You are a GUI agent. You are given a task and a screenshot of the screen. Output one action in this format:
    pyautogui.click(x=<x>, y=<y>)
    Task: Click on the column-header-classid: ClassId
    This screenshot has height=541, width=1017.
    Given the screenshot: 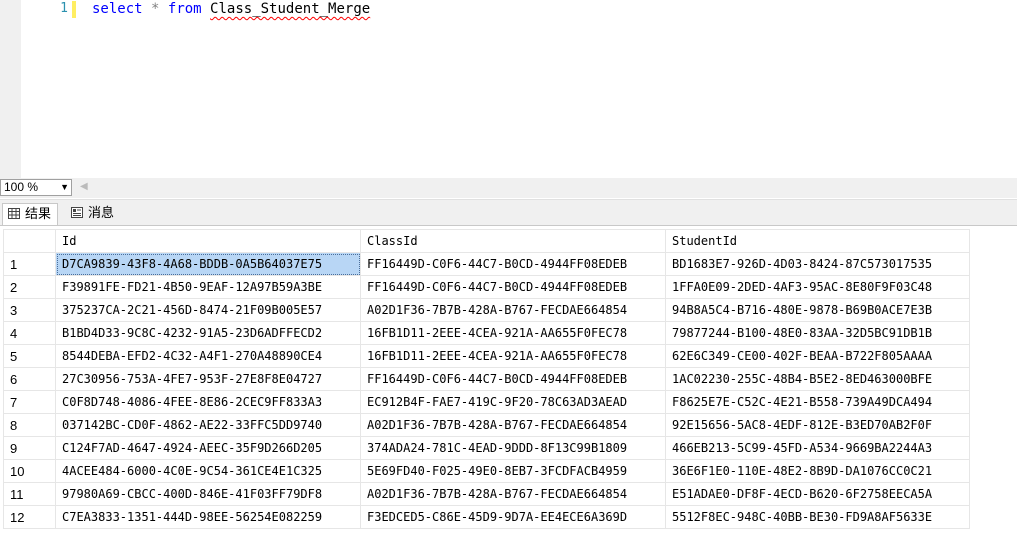 What is the action you would take?
    pyautogui.click(x=513, y=241)
    